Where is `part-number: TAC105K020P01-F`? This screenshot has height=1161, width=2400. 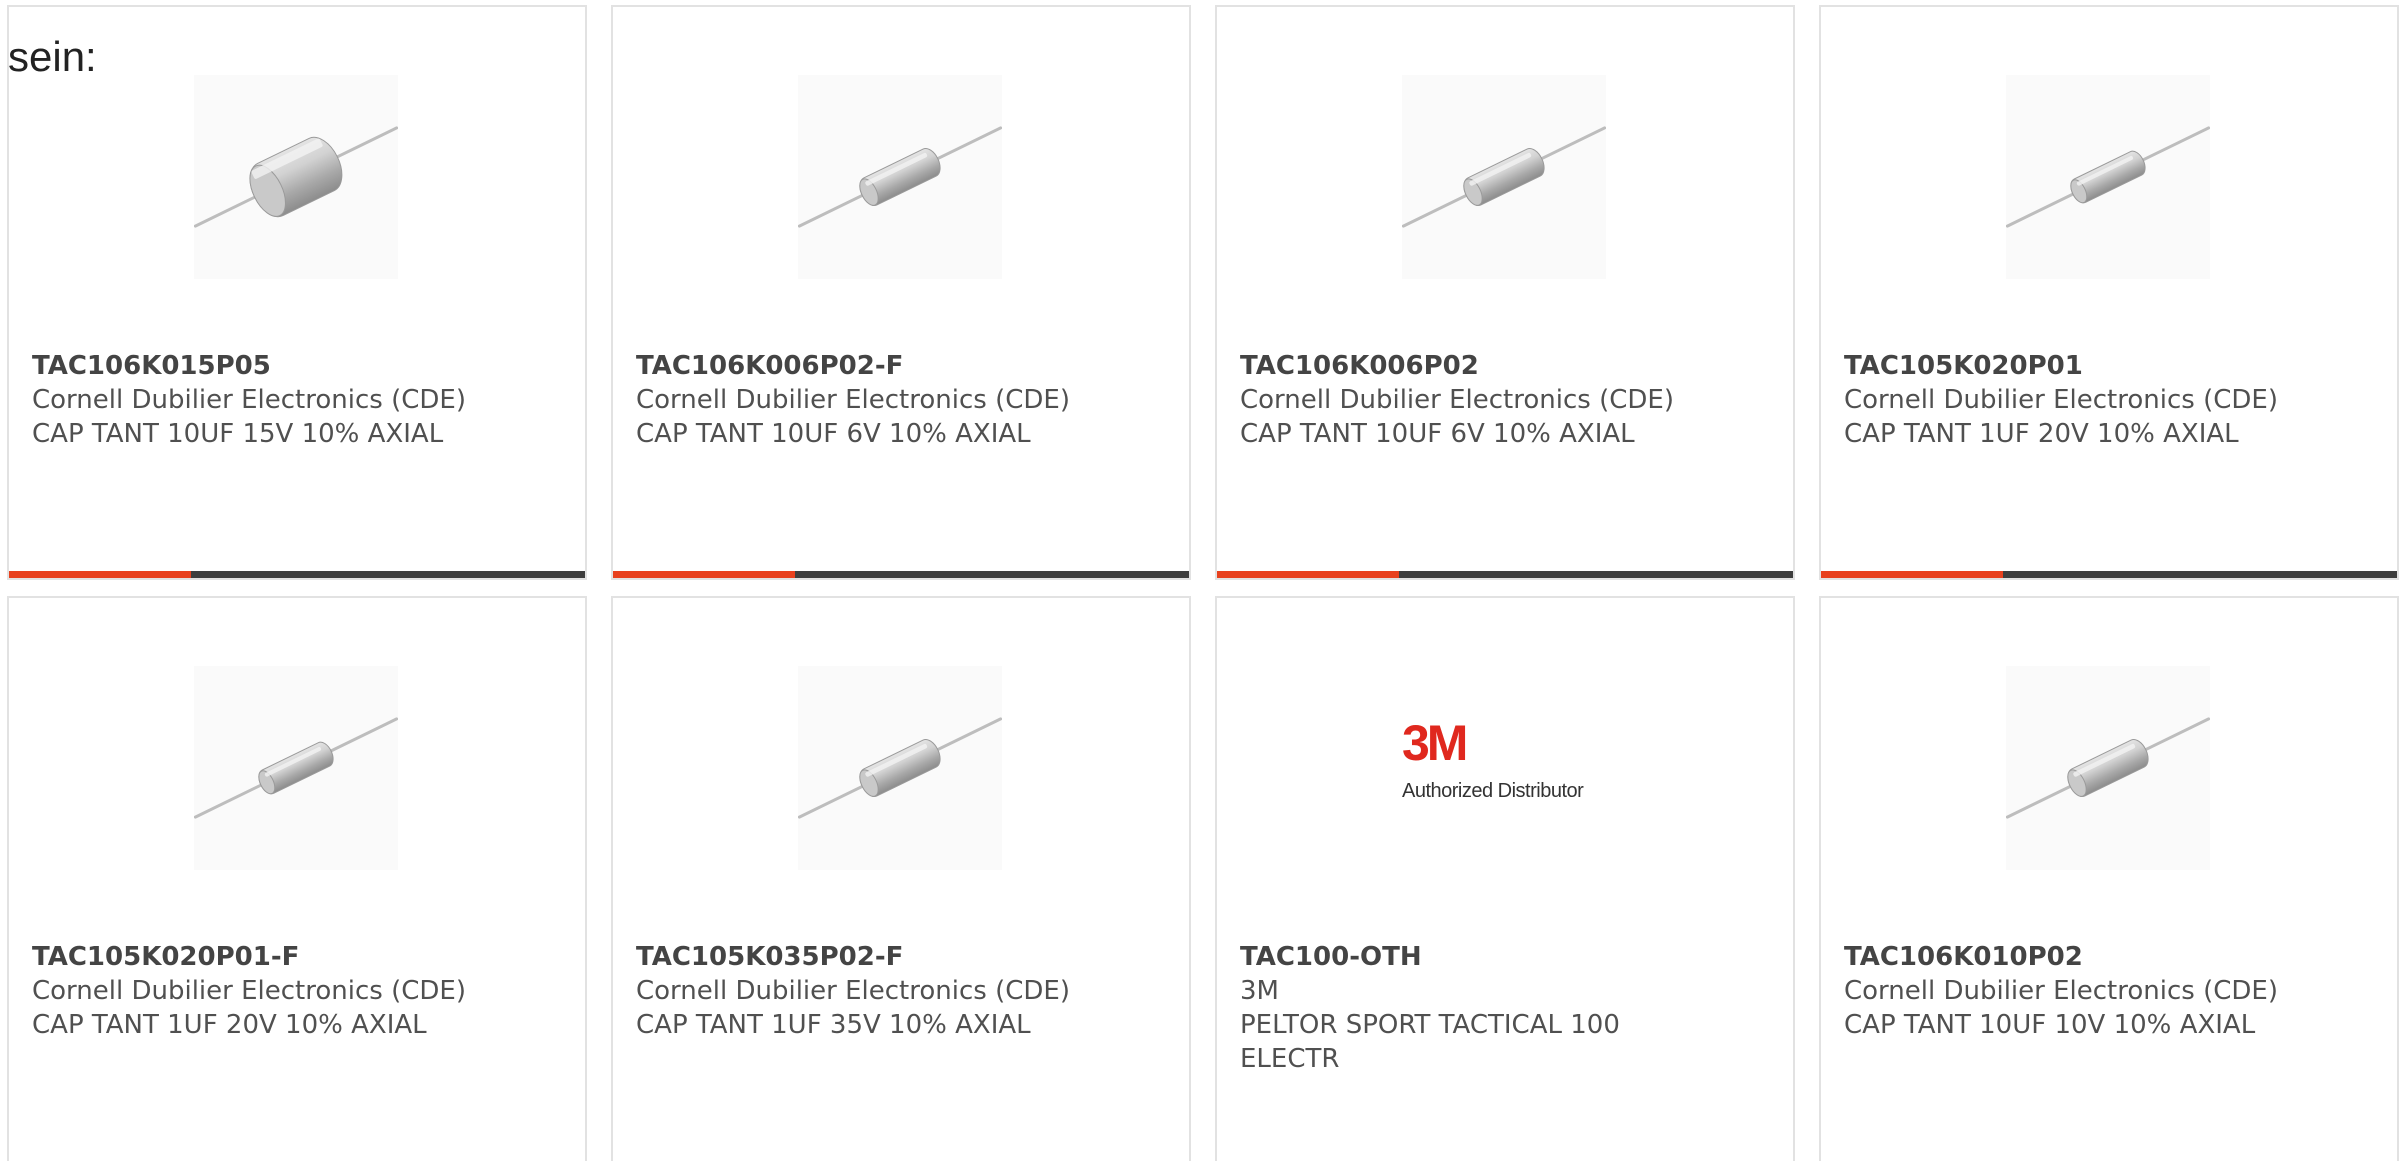
part-number: TAC105K020P01-F is located at coordinates (298, 957).